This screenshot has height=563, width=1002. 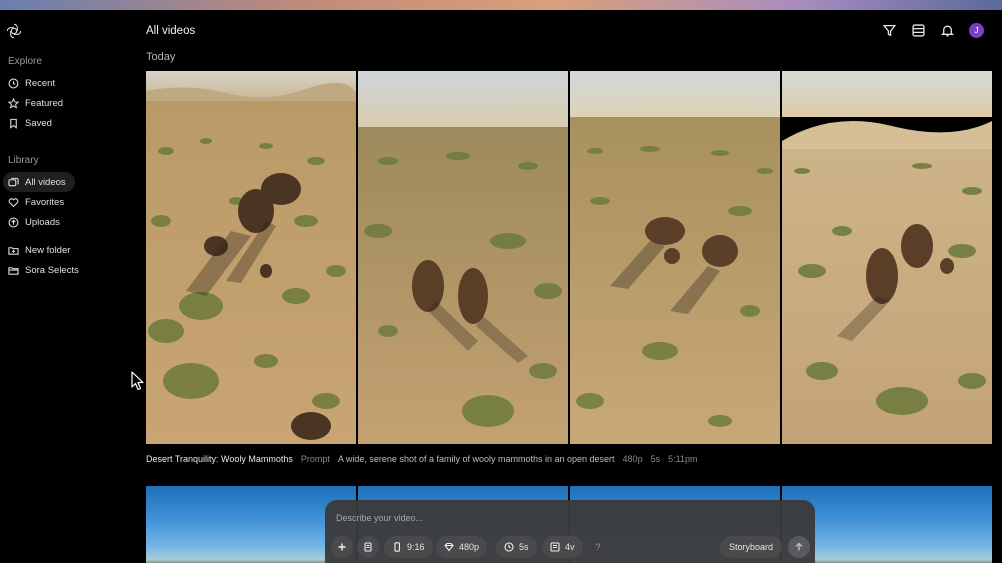 I want to click on aspect-ratio-button: 9:16, so click(x=408, y=547).